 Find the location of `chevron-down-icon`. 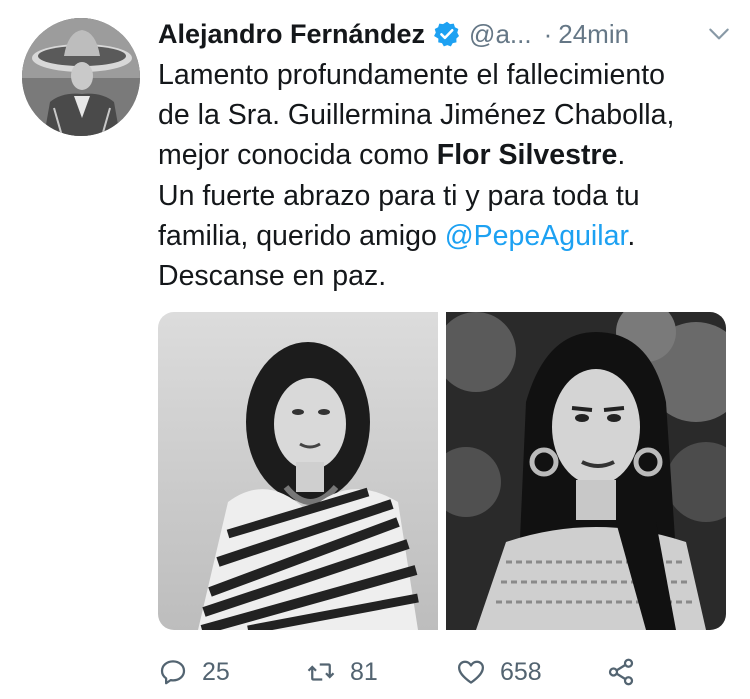

chevron-down-icon is located at coordinates (719, 34).